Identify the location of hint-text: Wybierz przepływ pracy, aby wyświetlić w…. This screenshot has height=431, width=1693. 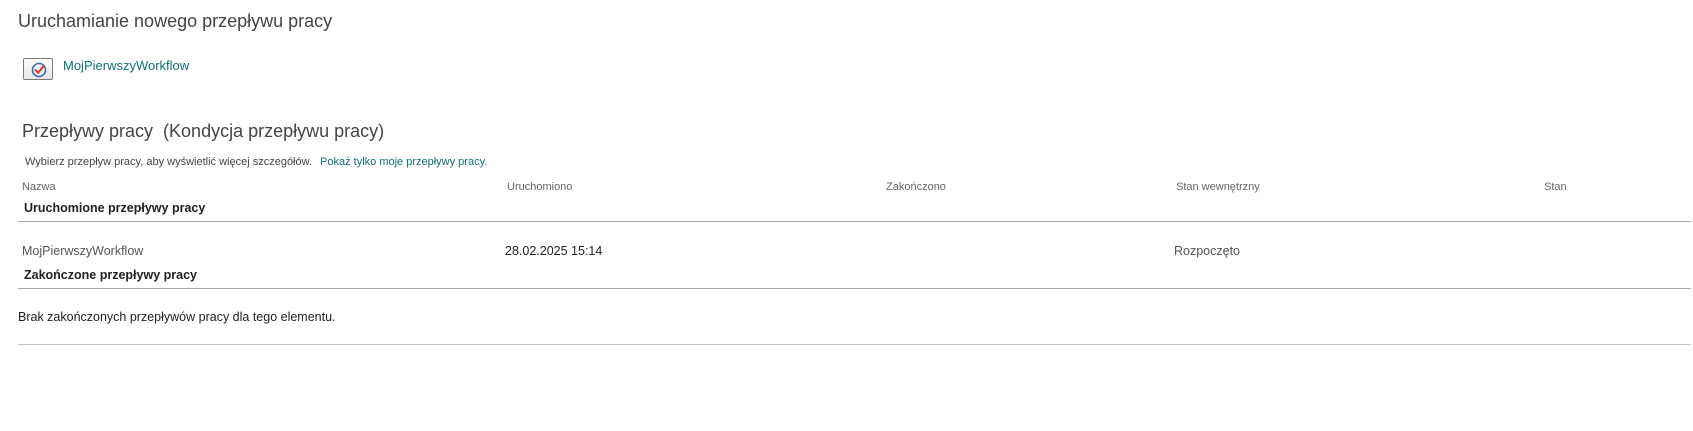
(169, 162).